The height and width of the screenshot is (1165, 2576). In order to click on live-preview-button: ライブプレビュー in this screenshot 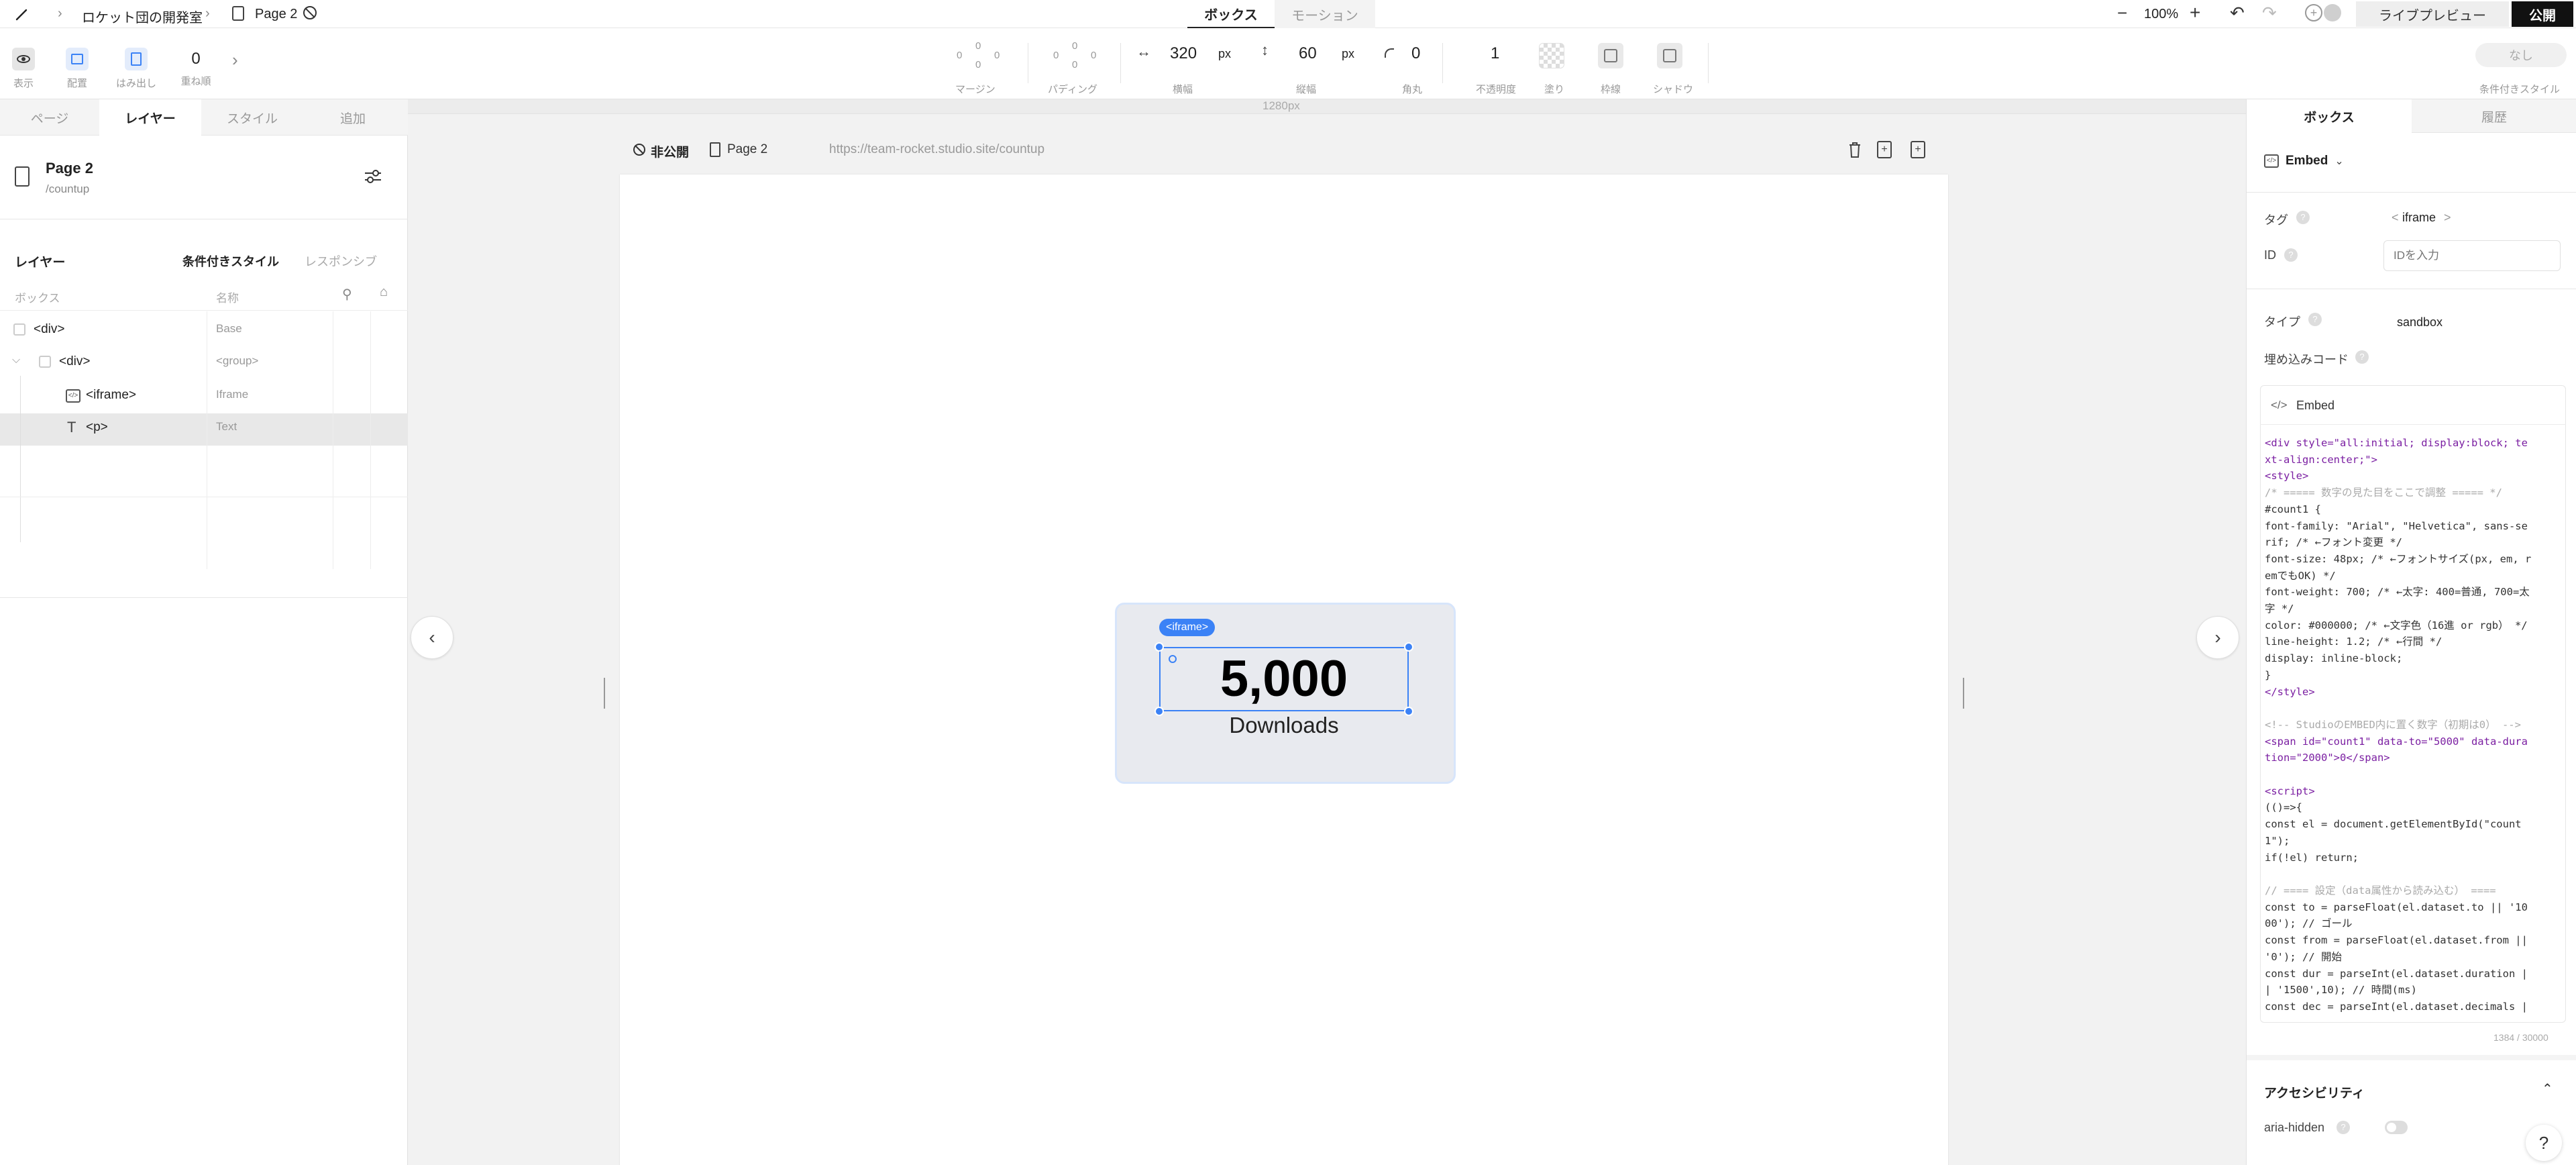, I will do `click(2432, 14)`.